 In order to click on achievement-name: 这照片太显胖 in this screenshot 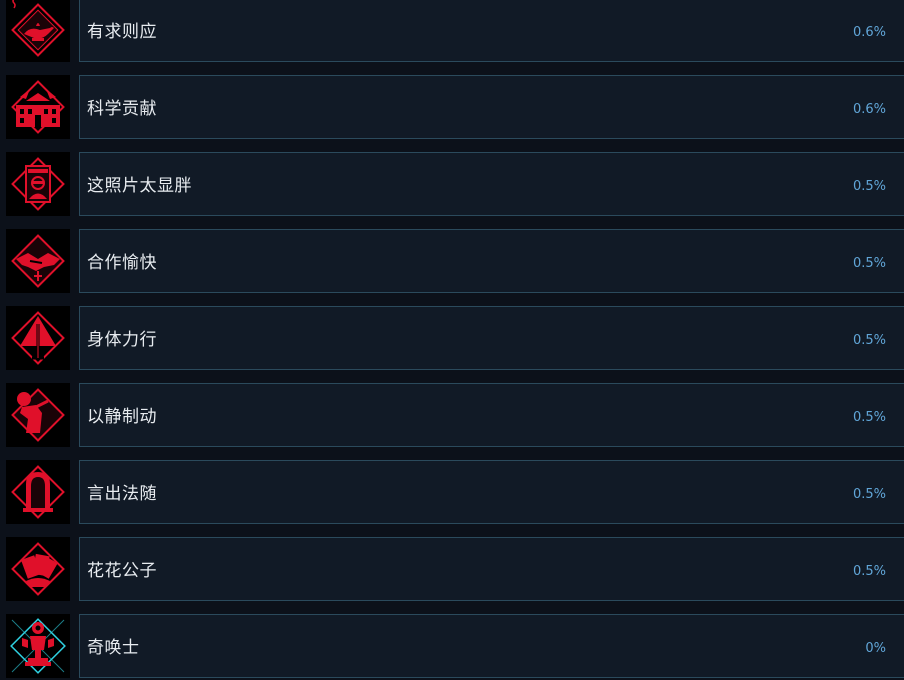, I will do `click(139, 186)`.